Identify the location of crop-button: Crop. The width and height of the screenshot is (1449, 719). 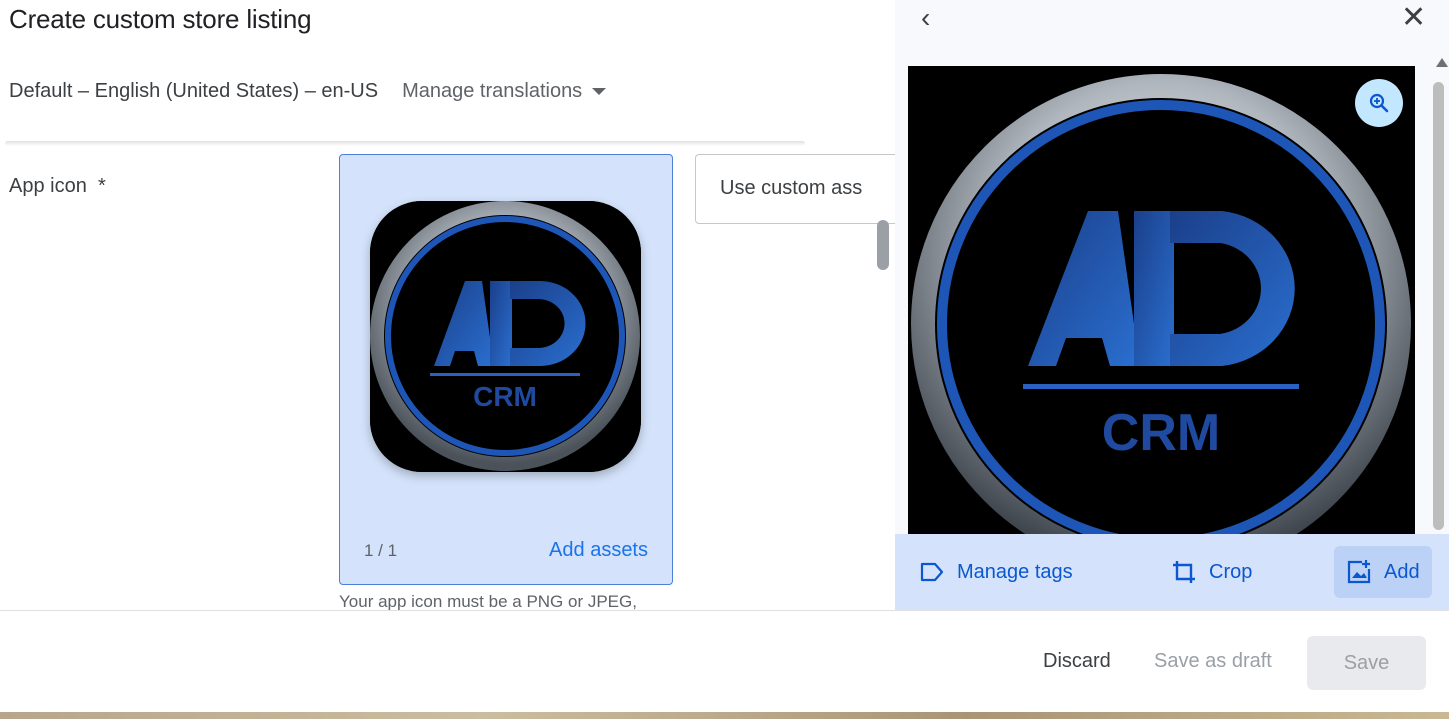
(1211, 572).